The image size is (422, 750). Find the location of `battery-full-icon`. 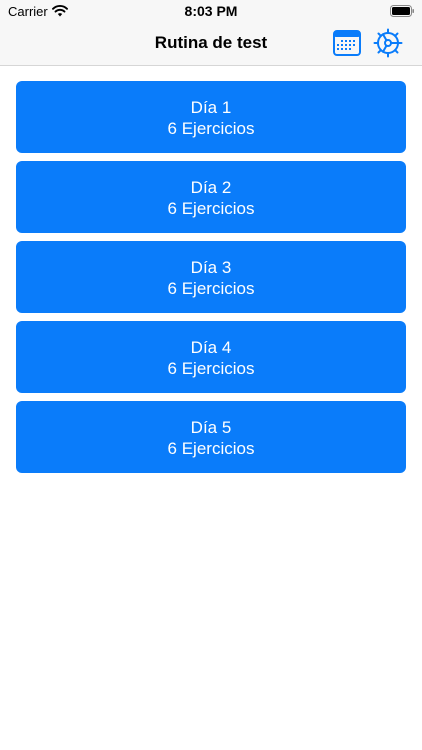

battery-full-icon is located at coordinates (402, 11).